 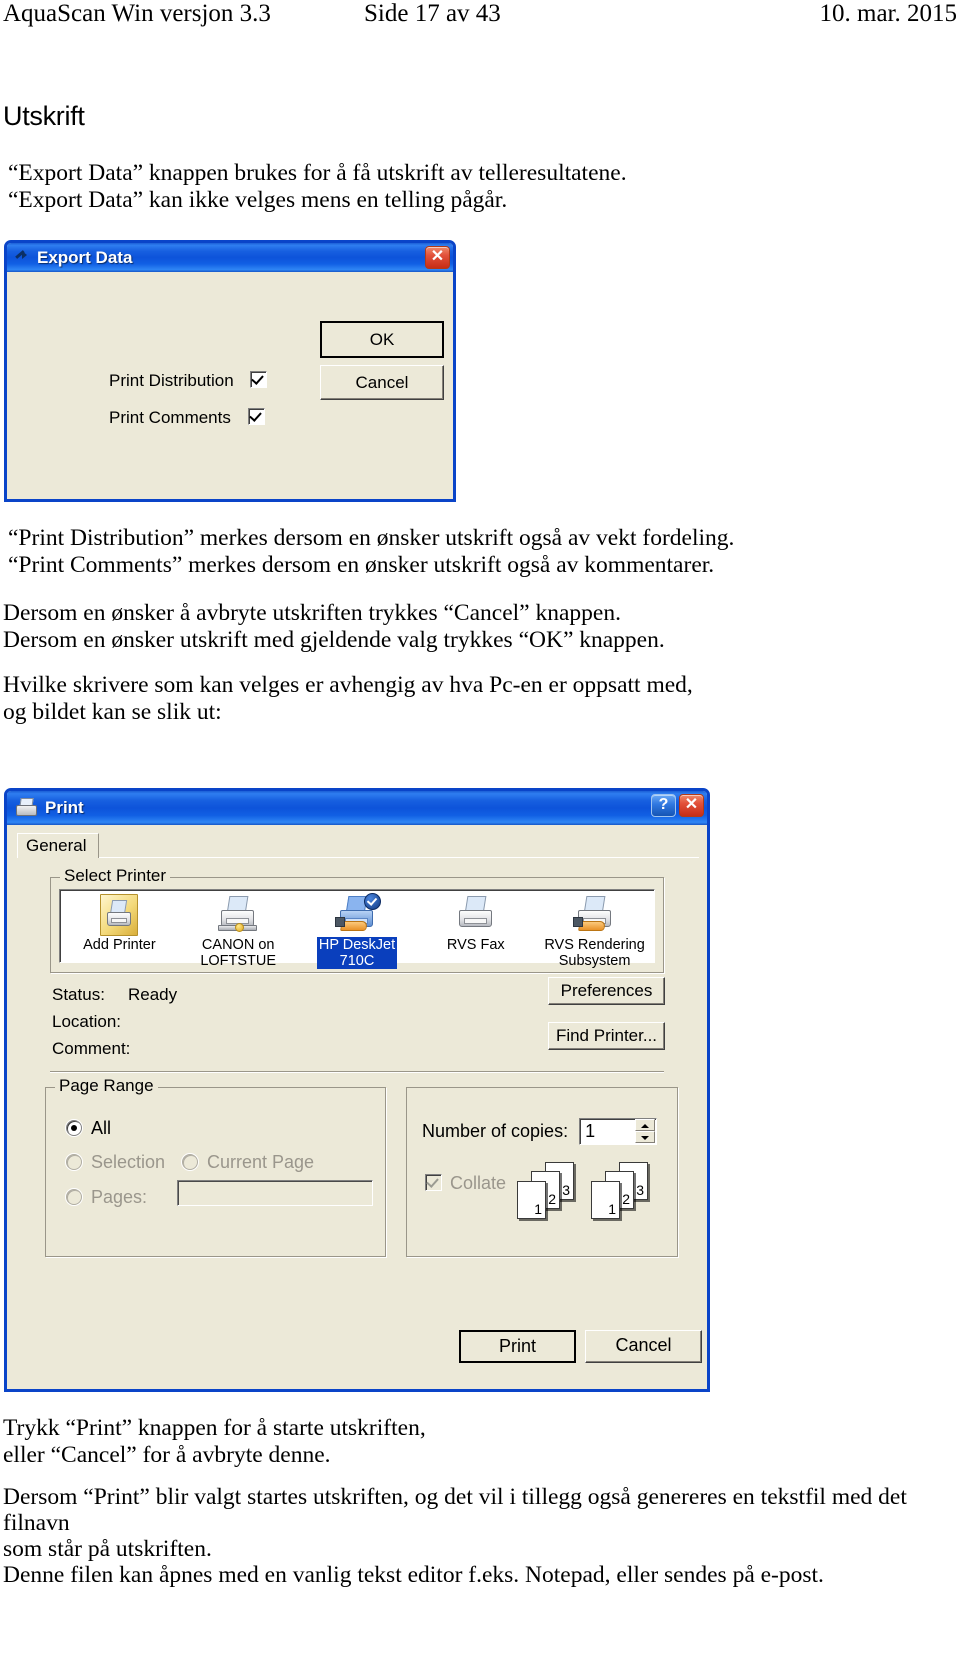 I want to click on printer-status-block: Status: Ready Location: Comment:, so click(x=114, y=1021).